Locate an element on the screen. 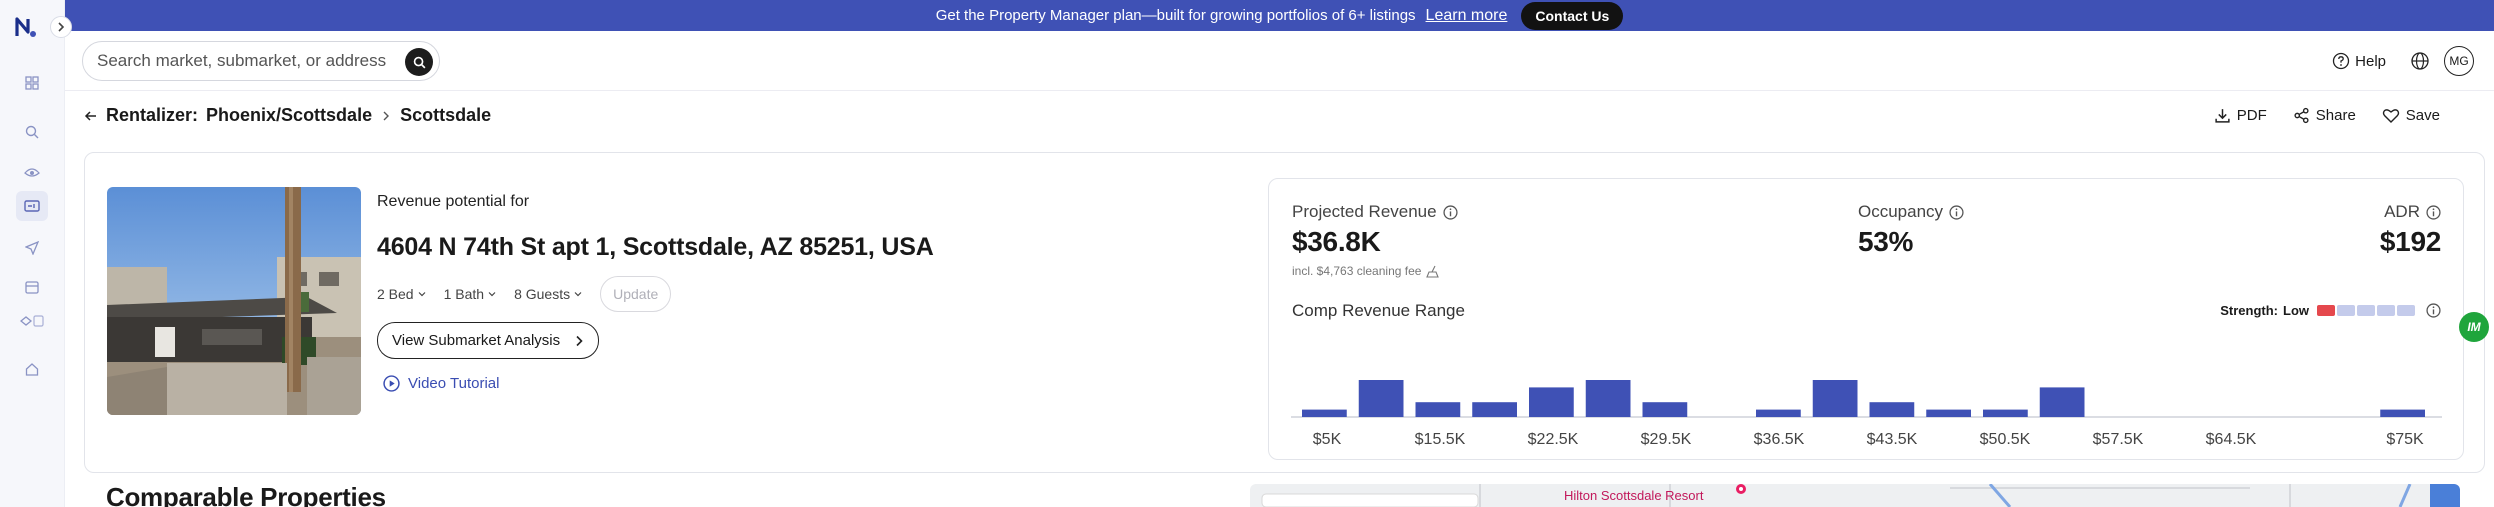 Image resolution: width=2494 pixels, height=507 pixels. adr-label-row: ADR is located at coordinates (2410, 212).